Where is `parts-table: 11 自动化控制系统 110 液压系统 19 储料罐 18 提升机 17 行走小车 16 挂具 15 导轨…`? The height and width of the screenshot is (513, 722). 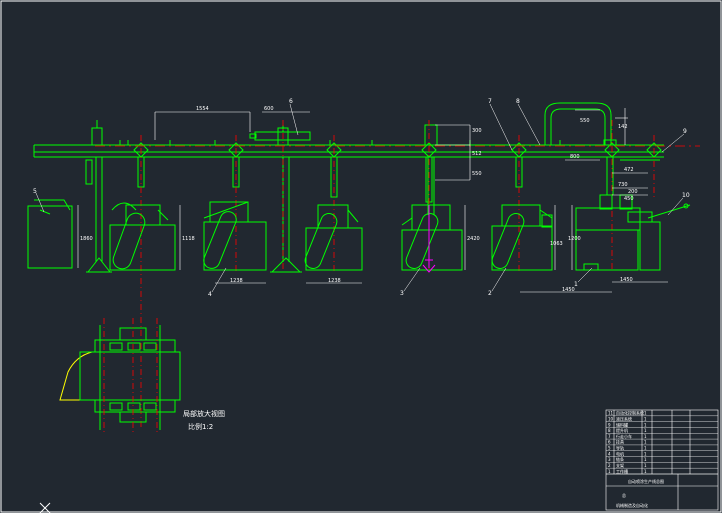 parts-table: 11 自动化控制系统 110 液压系统 19 储料罐 18 提升机 17 行走小车 16 挂具 15 导轨… is located at coordinates (662, 442).